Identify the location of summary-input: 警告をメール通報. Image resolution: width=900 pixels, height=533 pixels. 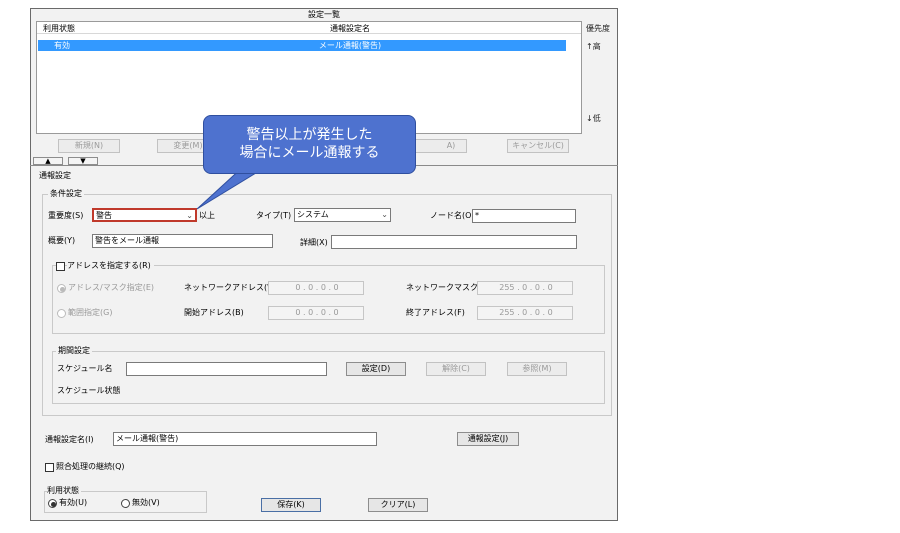
(182, 241).